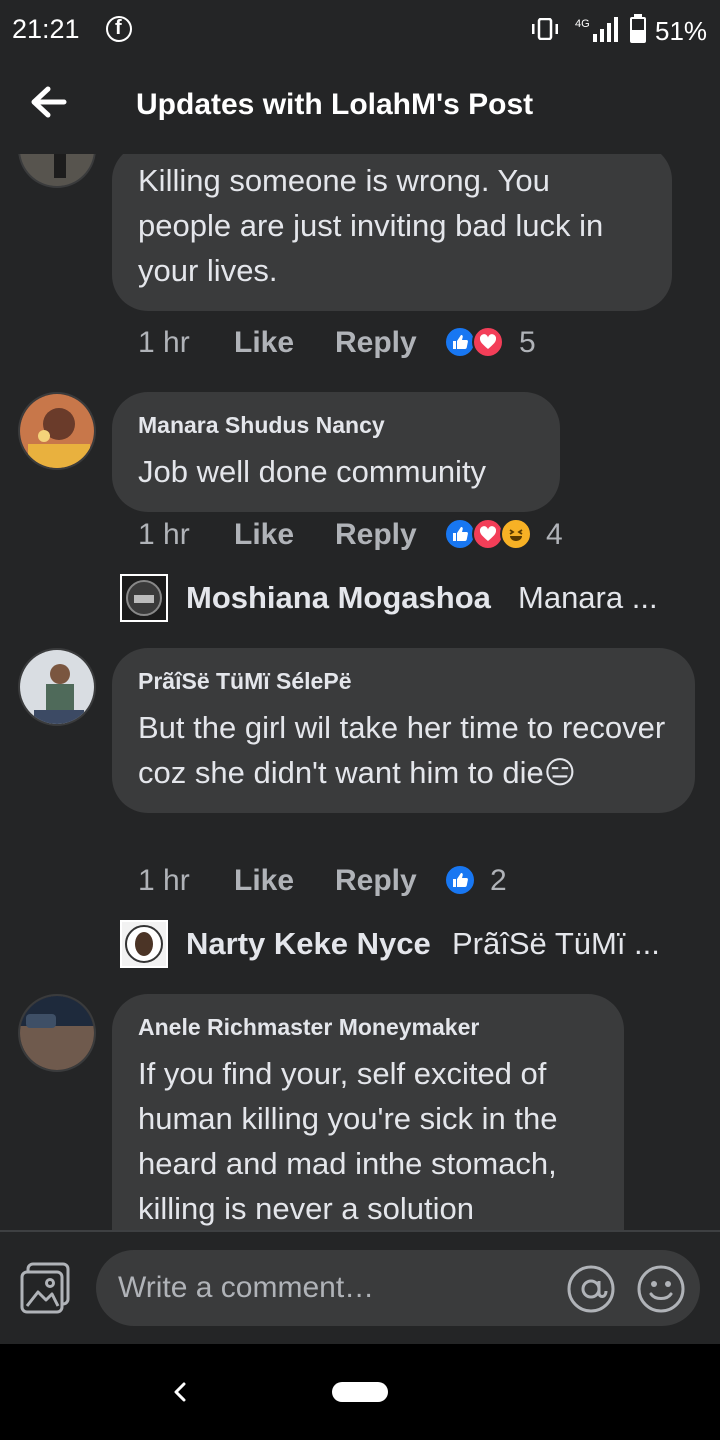  What do you see at coordinates (360, 31) in the screenshot?
I see `status-bar: 21:21 4G 51%` at bounding box center [360, 31].